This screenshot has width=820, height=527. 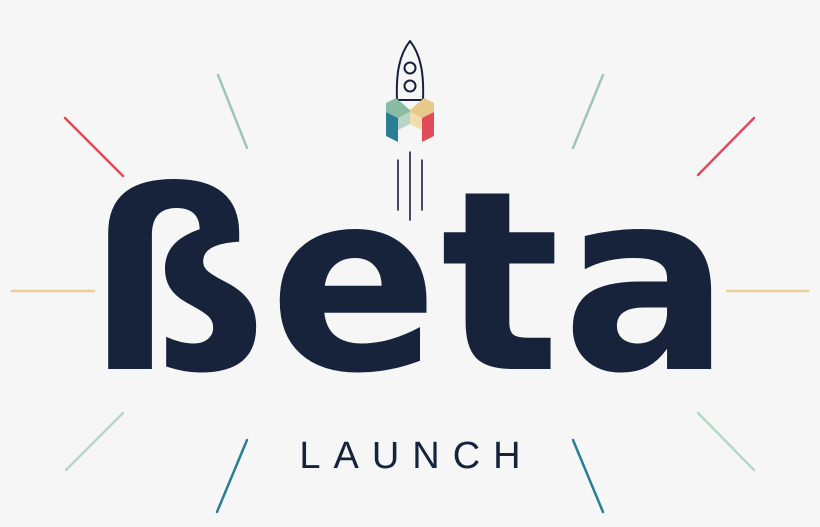 I want to click on m-cube-icon, so click(x=410, y=120).